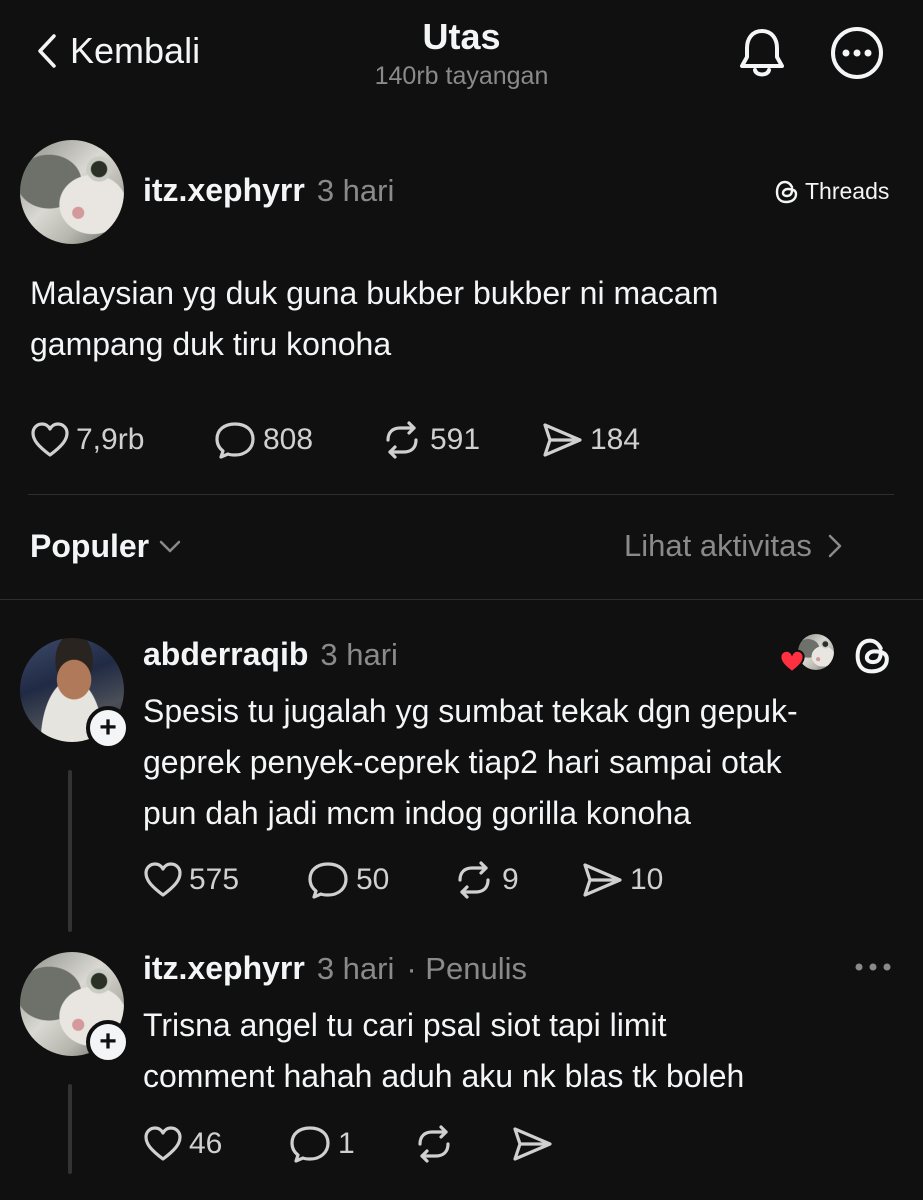 Image resolution: width=923 pixels, height=1200 pixels. I want to click on comment-count: 1, so click(346, 1143).